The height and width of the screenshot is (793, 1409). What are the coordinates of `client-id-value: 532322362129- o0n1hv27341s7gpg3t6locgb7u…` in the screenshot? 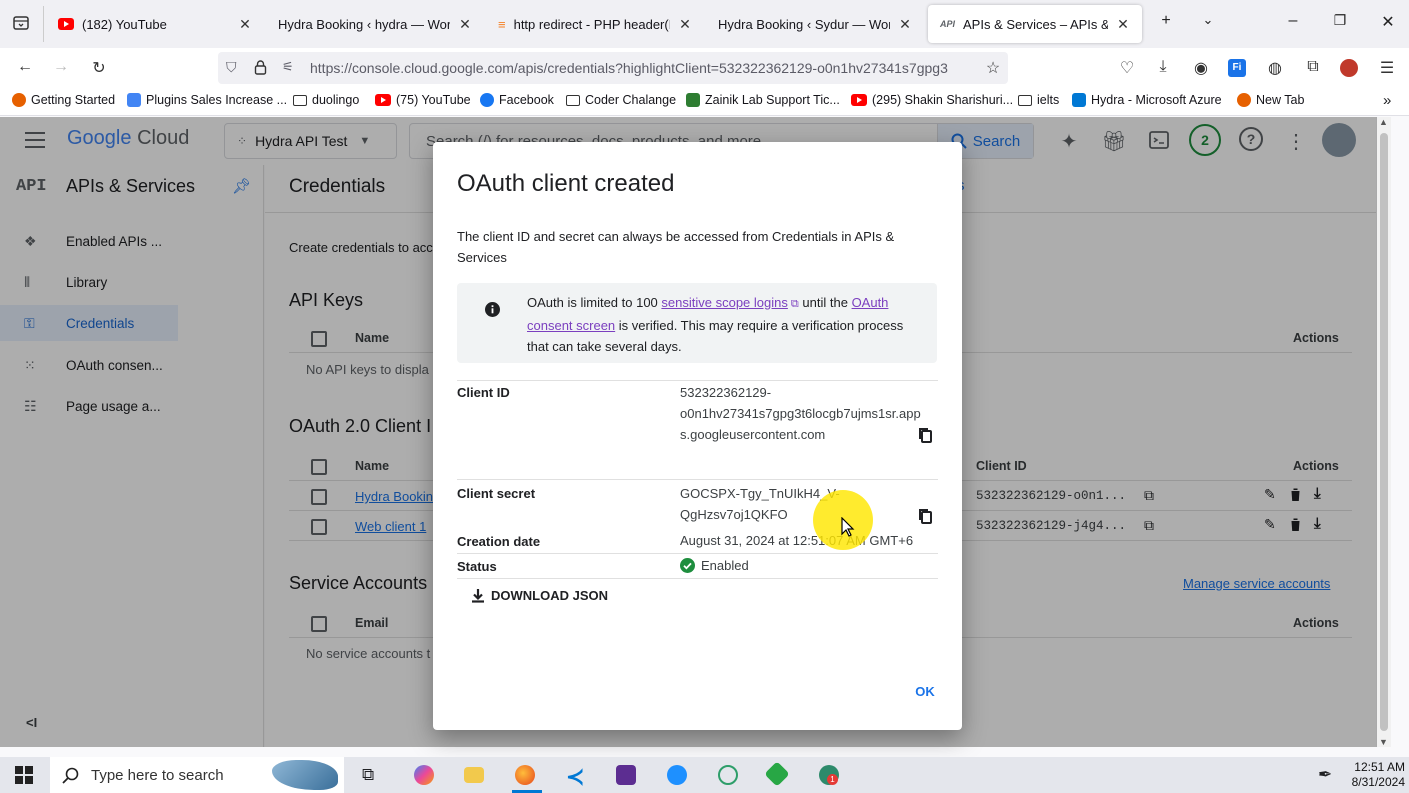 It's located at (800, 413).